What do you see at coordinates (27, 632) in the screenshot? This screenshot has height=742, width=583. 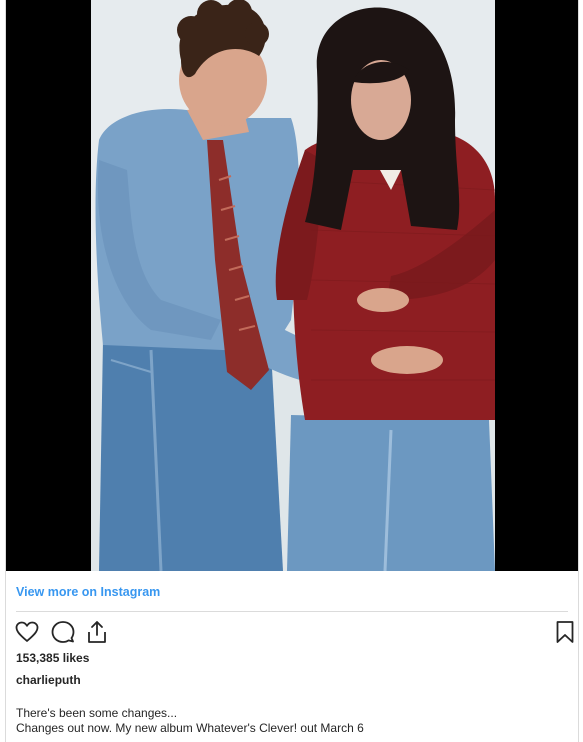 I see `heart-icon` at bounding box center [27, 632].